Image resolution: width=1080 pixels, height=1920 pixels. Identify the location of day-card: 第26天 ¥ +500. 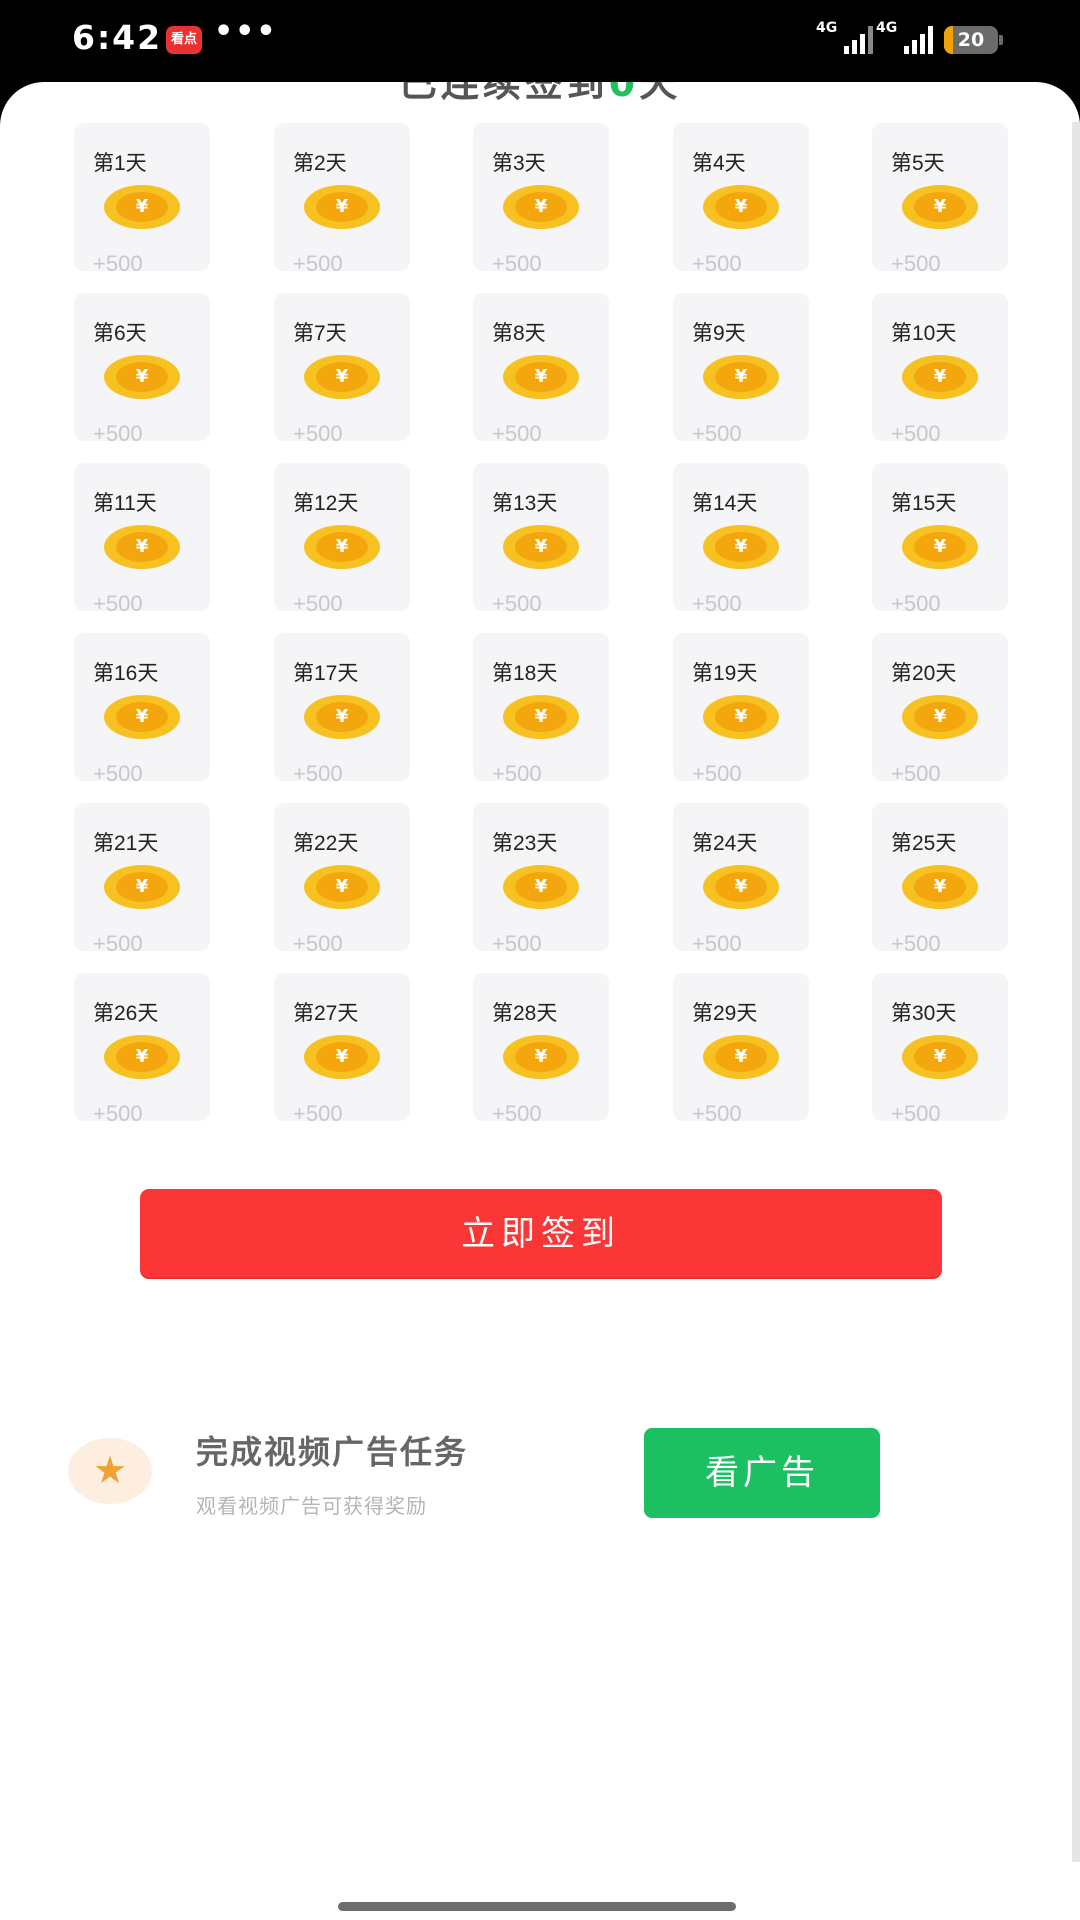
(142, 1049).